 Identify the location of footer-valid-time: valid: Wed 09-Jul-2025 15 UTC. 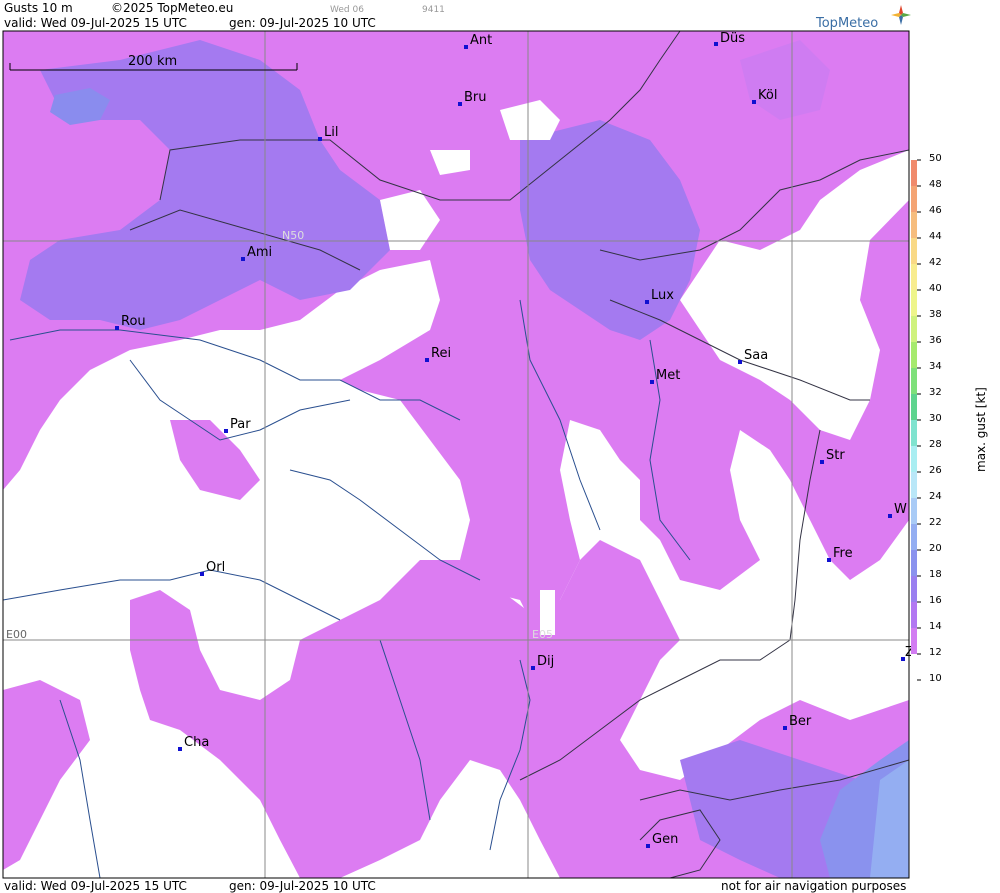
(95, 886).